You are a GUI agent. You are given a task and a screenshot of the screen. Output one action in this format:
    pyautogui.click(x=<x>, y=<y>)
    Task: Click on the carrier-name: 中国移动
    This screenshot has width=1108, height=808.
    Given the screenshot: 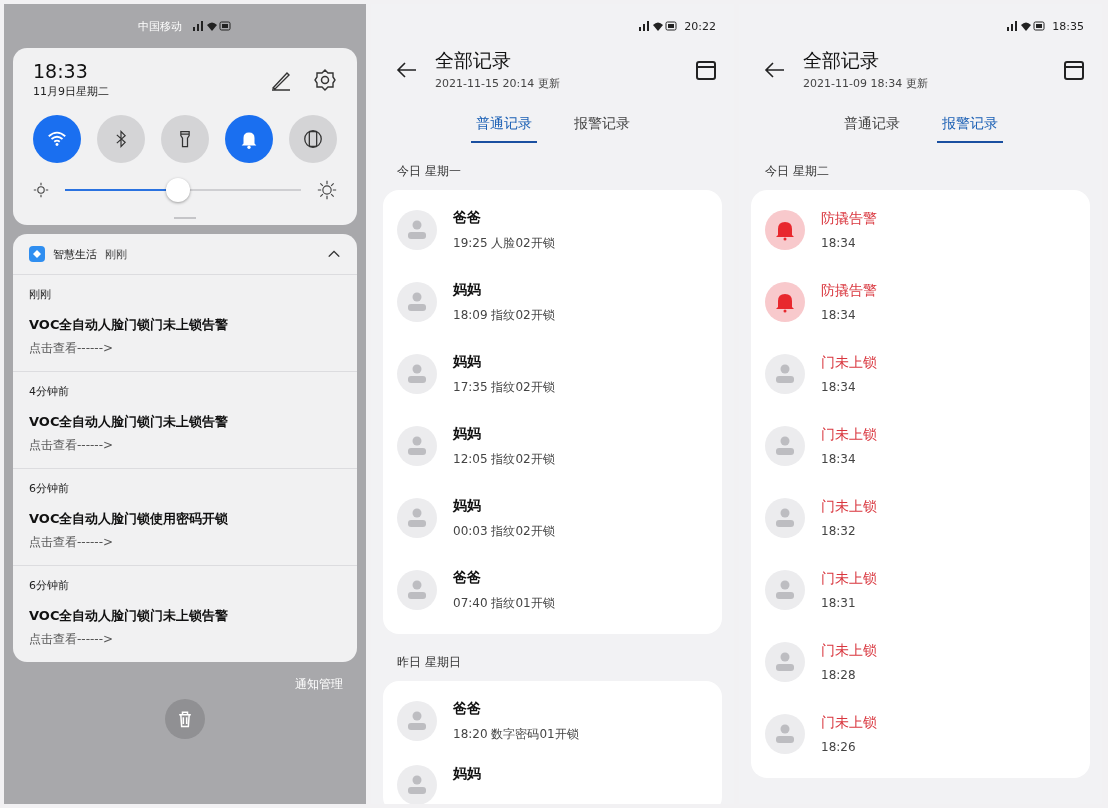 What is the action you would take?
    pyautogui.click(x=160, y=26)
    